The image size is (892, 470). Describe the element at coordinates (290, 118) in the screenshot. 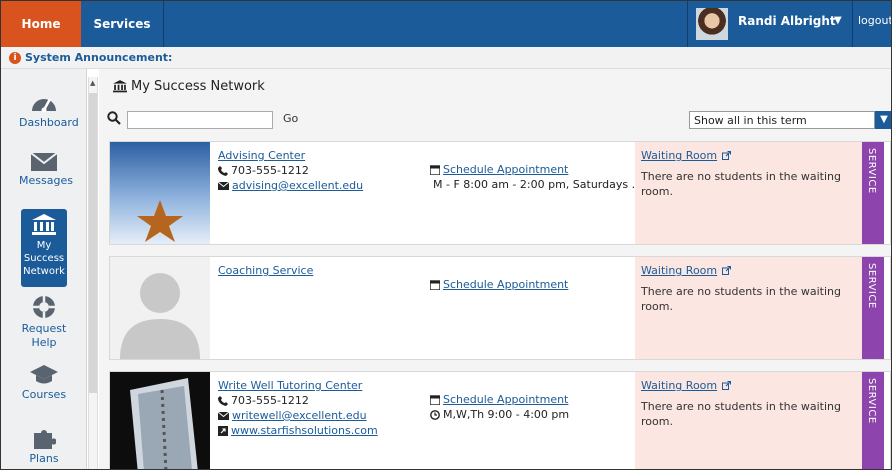

I see `go-button: Go` at that location.